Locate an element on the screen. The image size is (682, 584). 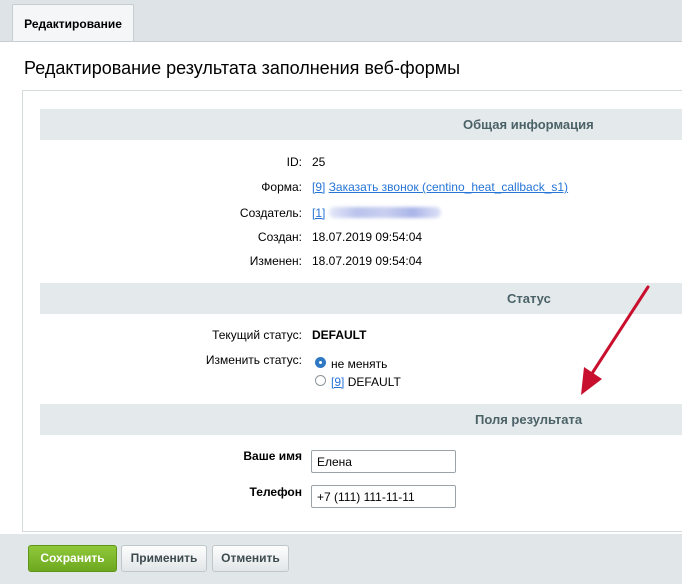
name-field-label: Ваше имя is located at coordinates (272, 456).